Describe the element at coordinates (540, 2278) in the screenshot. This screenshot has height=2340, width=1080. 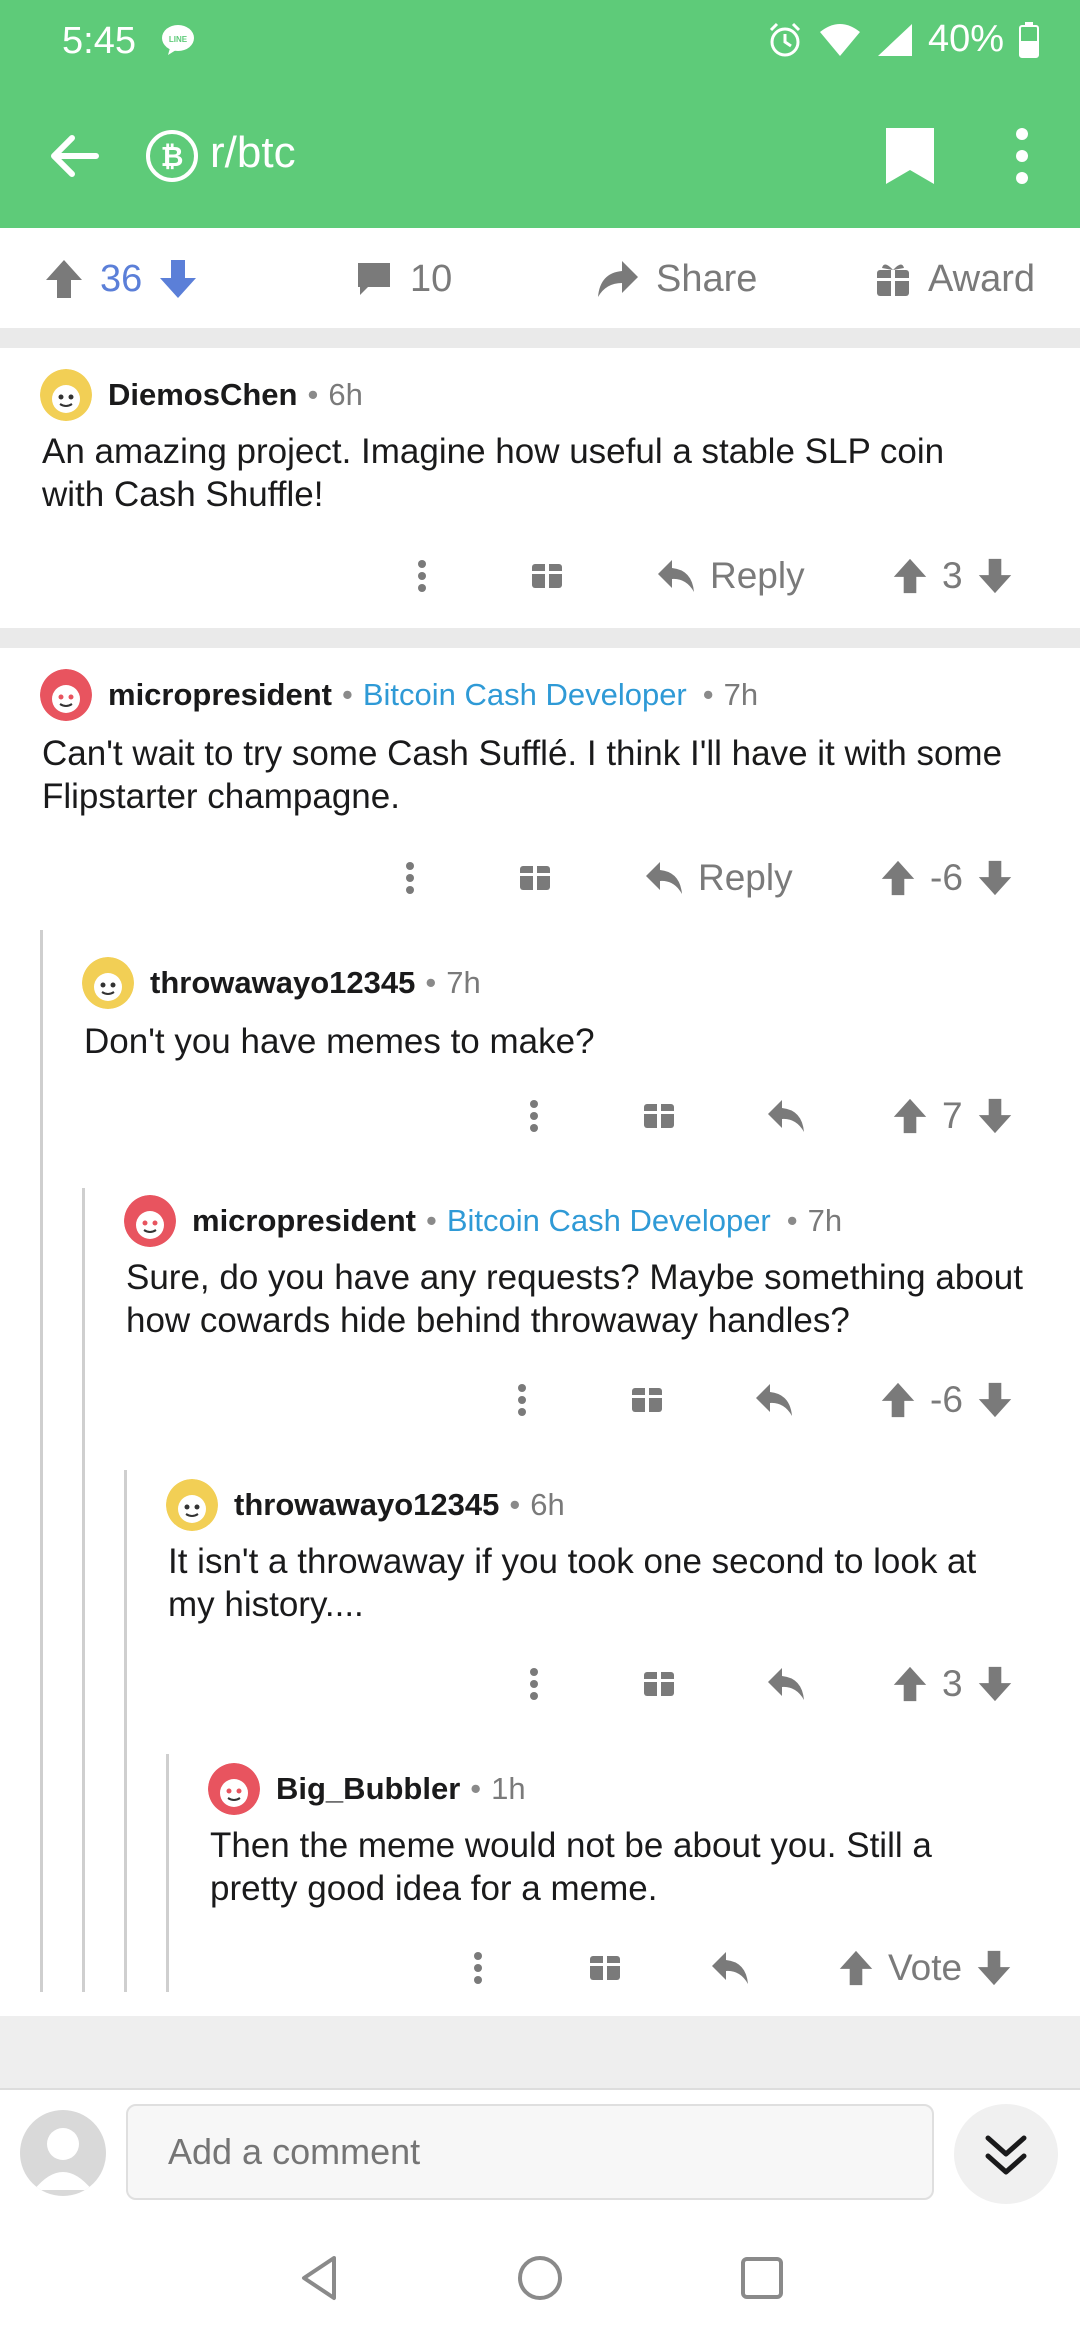
I see `home-circle-icon` at that location.